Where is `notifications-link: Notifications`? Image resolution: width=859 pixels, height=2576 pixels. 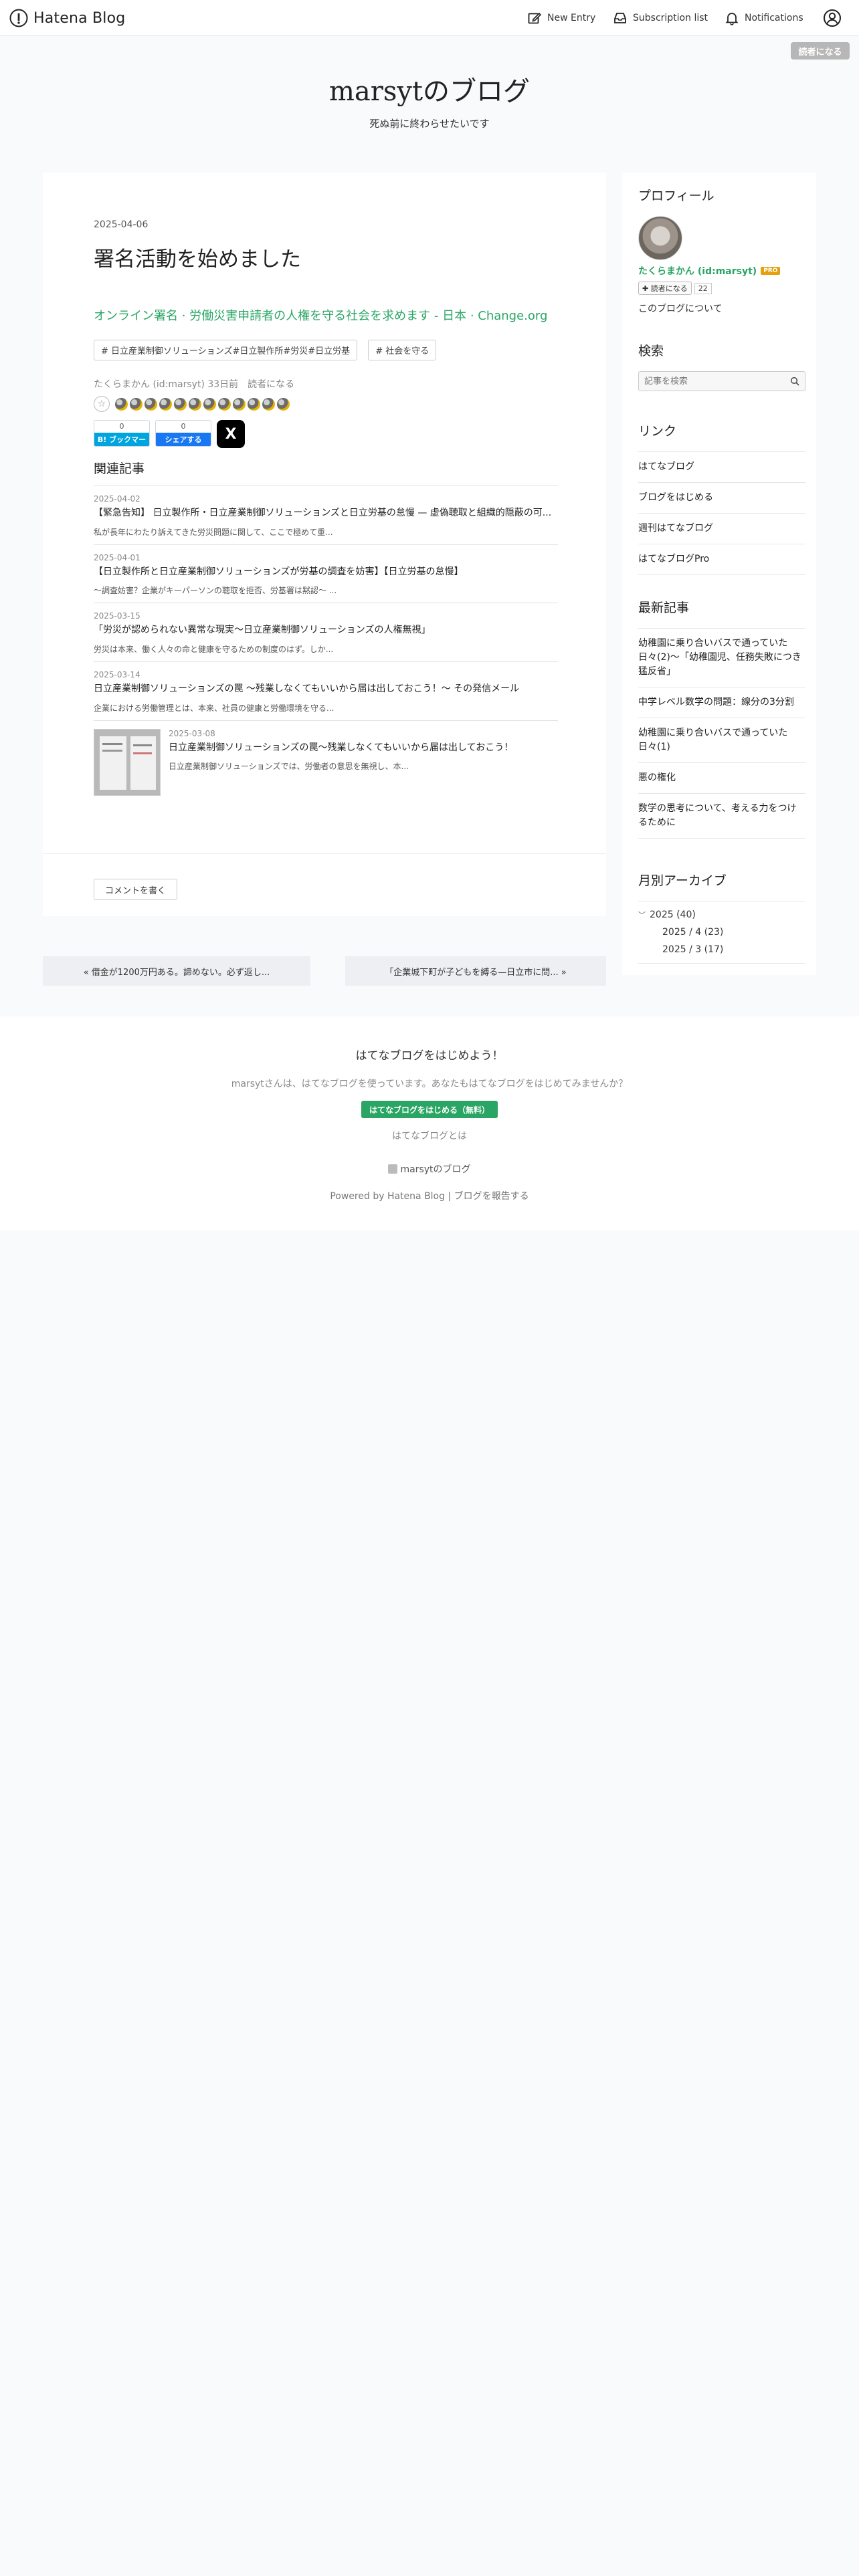 notifications-link: Notifications is located at coordinates (764, 18).